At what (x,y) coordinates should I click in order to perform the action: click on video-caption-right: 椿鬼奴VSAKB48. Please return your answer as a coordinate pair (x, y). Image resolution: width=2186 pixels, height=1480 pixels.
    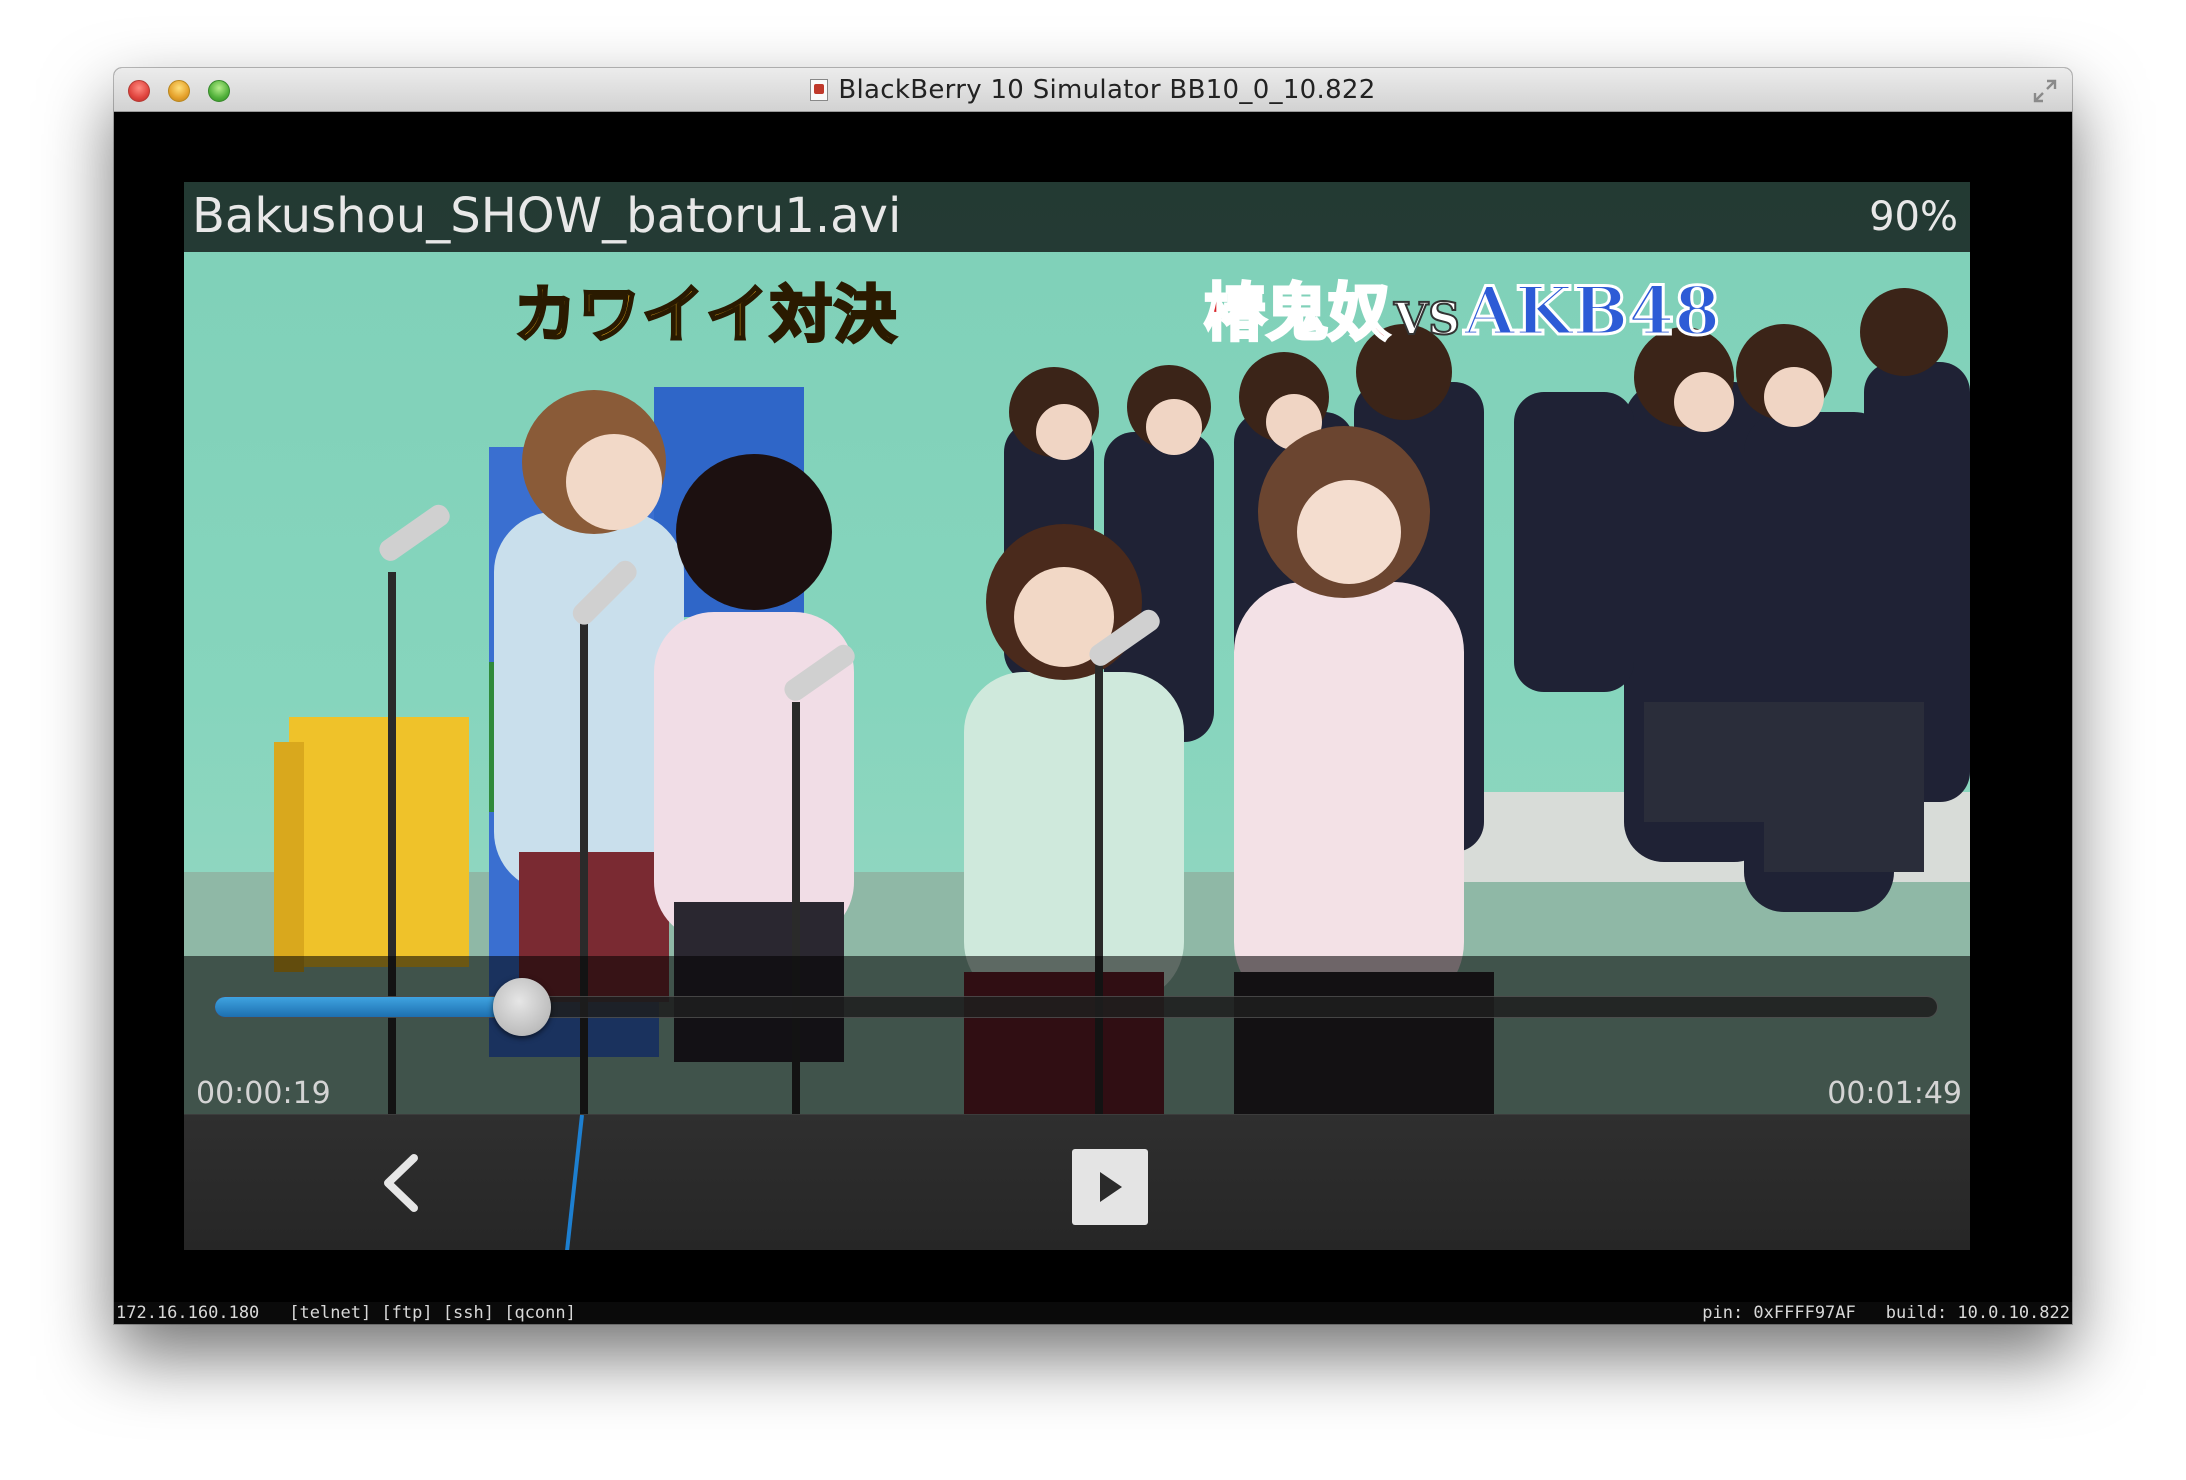
    Looking at the image, I should click on (1461, 307).